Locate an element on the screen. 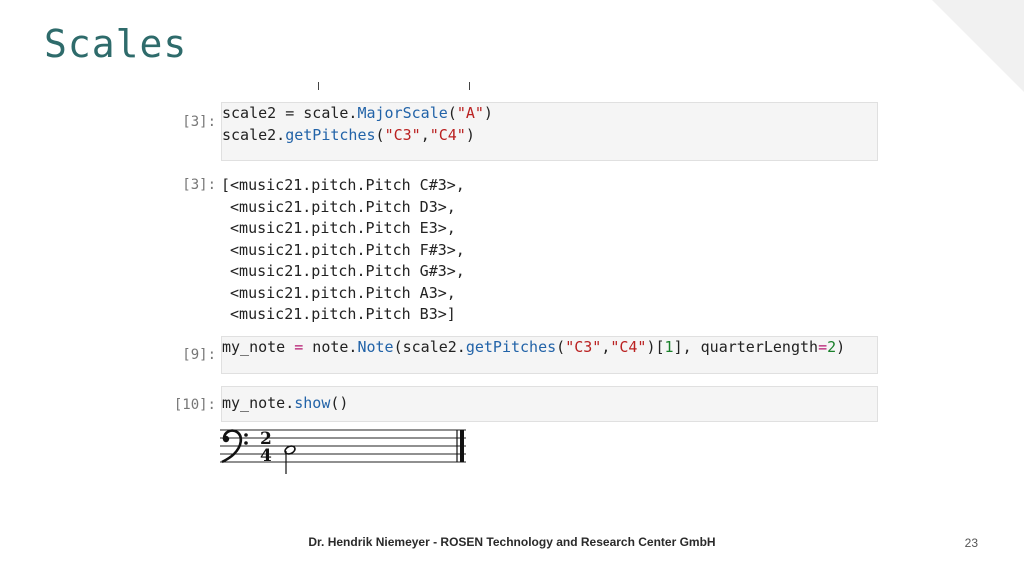 This screenshot has height=574, width=1024. cell-prompt: [9]: is located at coordinates (199, 355).